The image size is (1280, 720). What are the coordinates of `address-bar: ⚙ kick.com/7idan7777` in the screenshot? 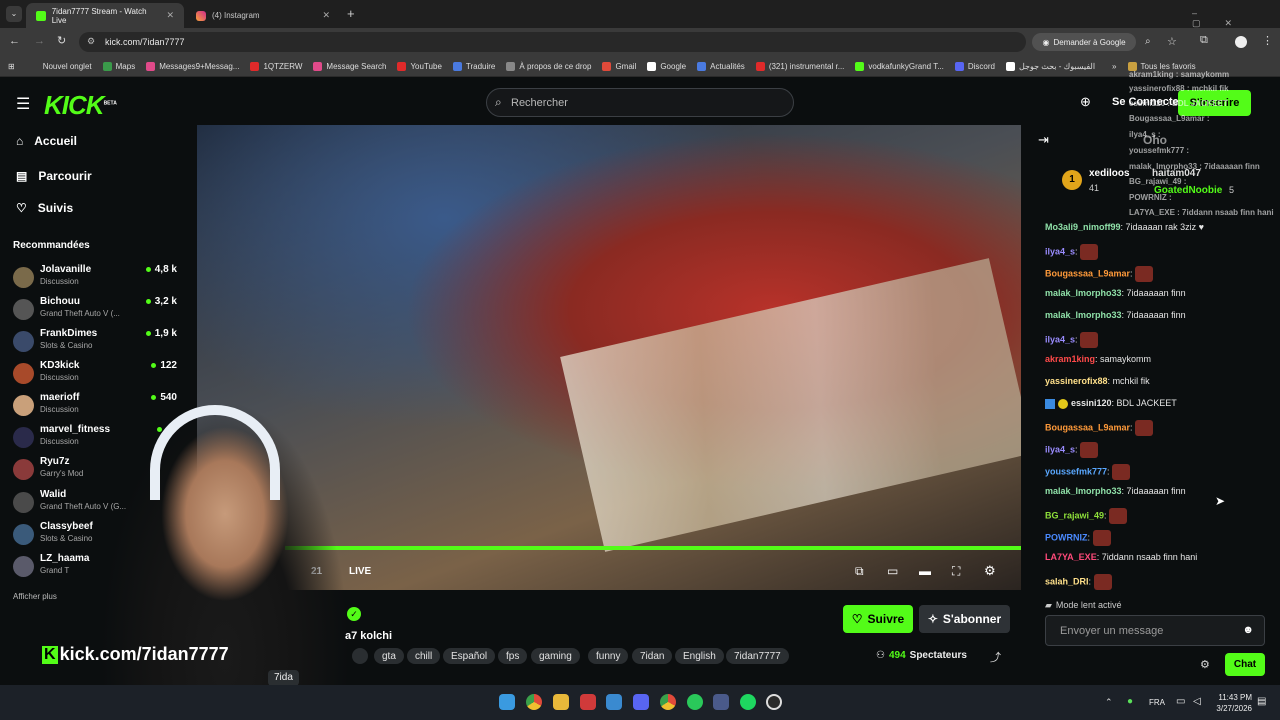 It's located at (552, 42).